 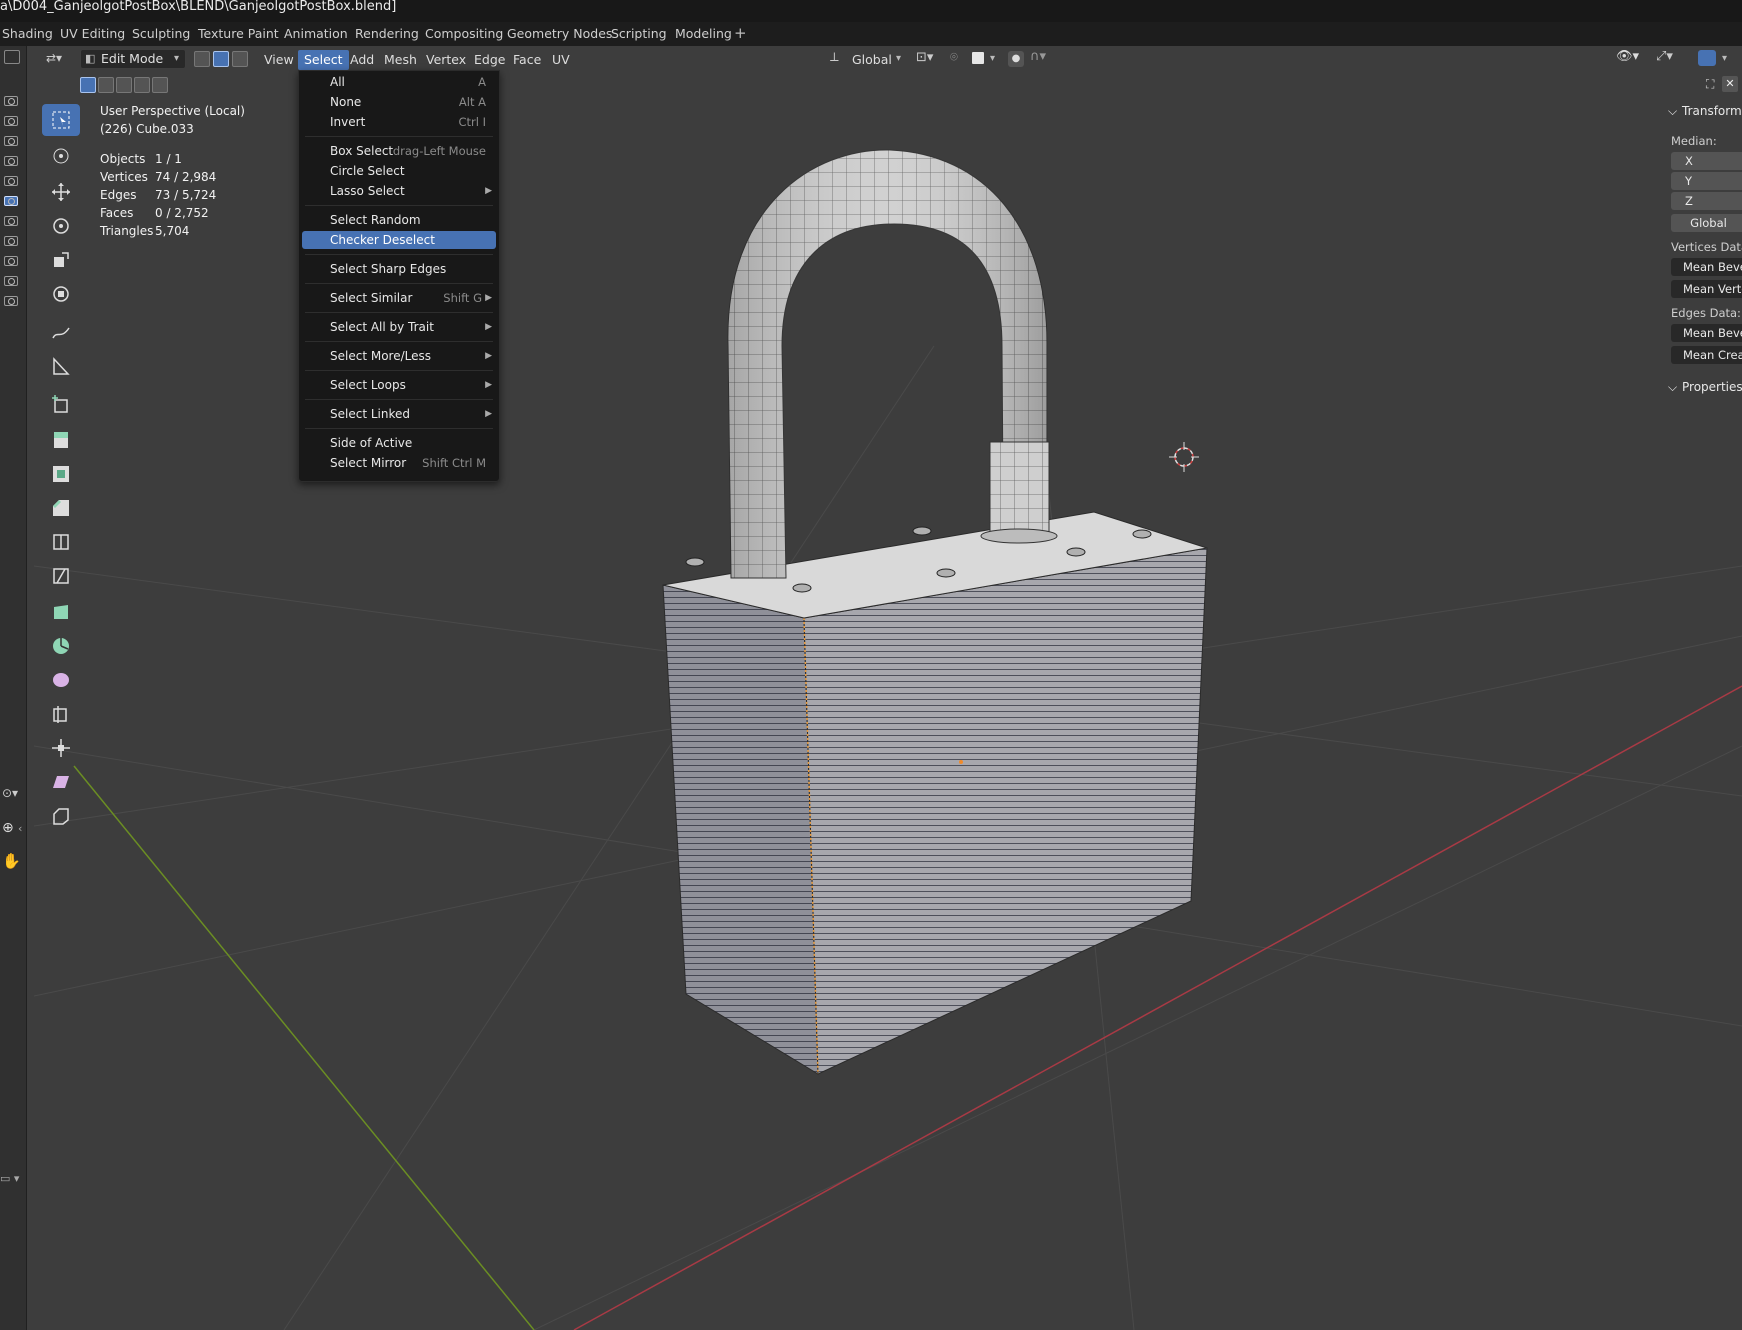 I want to click on transform-gizmo-icon: ⇄▾, so click(x=59, y=59).